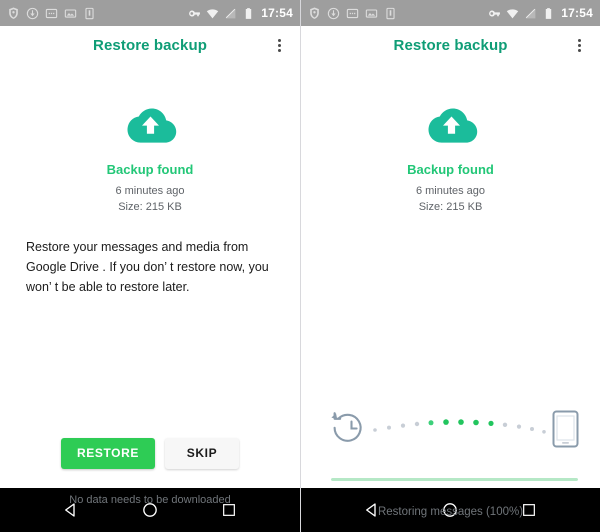  I want to click on smartphone-icon, so click(565, 429).